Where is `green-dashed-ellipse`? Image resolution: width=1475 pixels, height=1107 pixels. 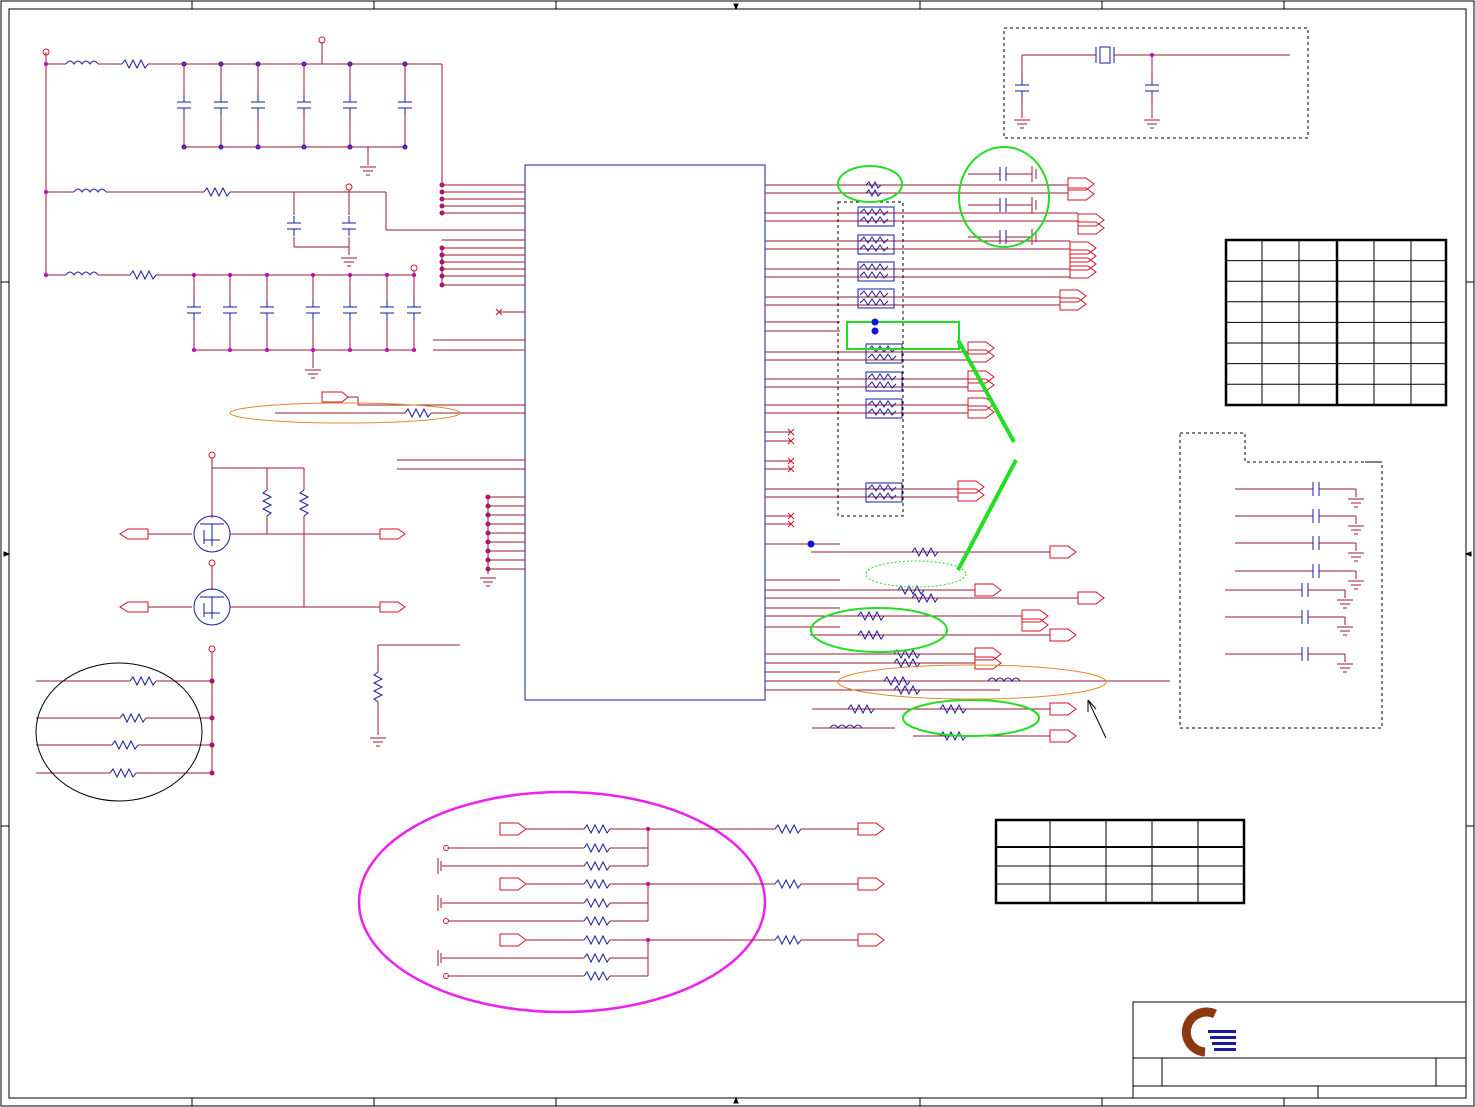 green-dashed-ellipse is located at coordinates (916, 574).